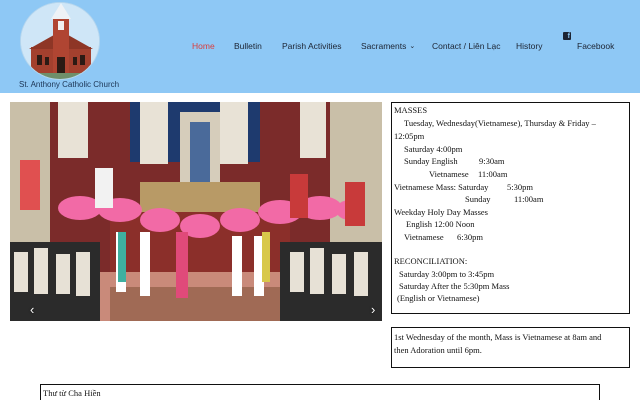 The image size is (640, 400). What do you see at coordinates (492, 161) in the screenshot?
I see `masses-sunday-english-time: 9:30am` at bounding box center [492, 161].